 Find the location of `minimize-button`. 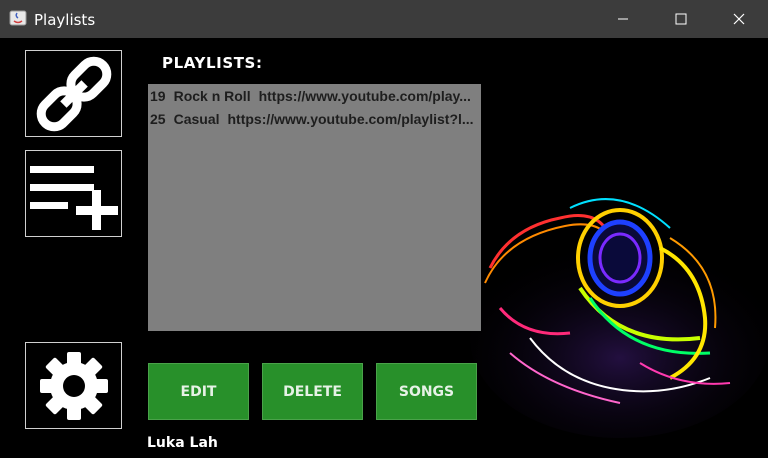

minimize-button is located at coordinates (623, 19).